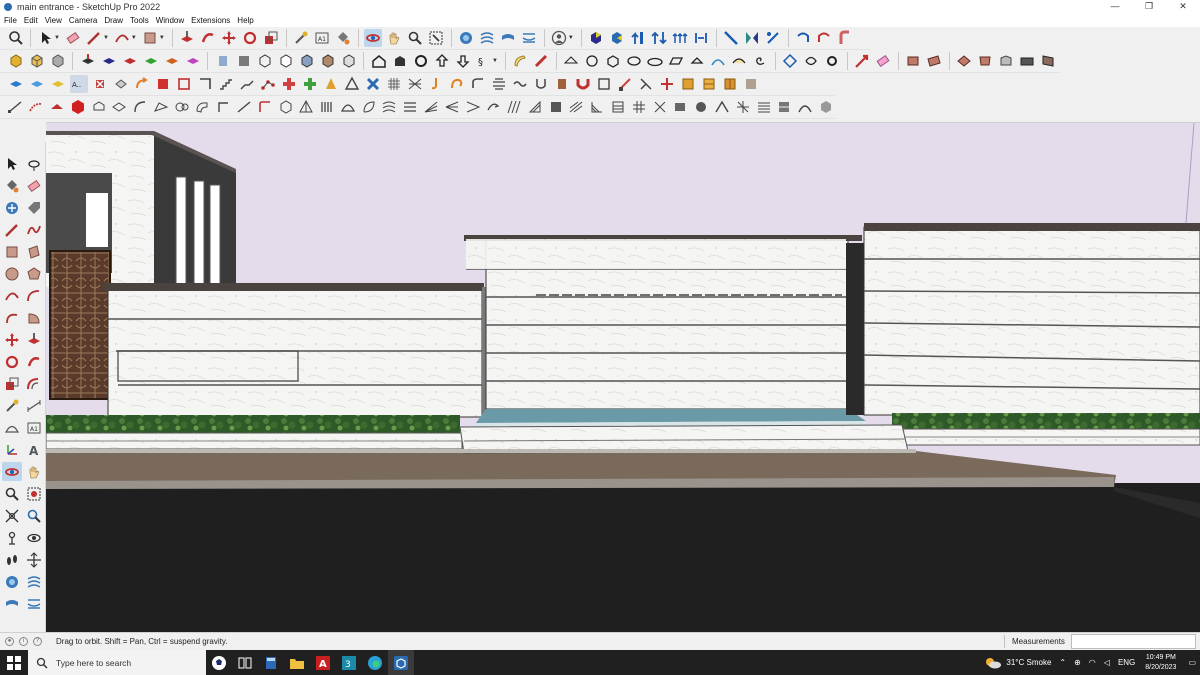 This screenshot has width=1200, height=675. What do you see at coordinates (16, 61) in the screenshot?
I see `component-icon` at bounding box center [16, 61].